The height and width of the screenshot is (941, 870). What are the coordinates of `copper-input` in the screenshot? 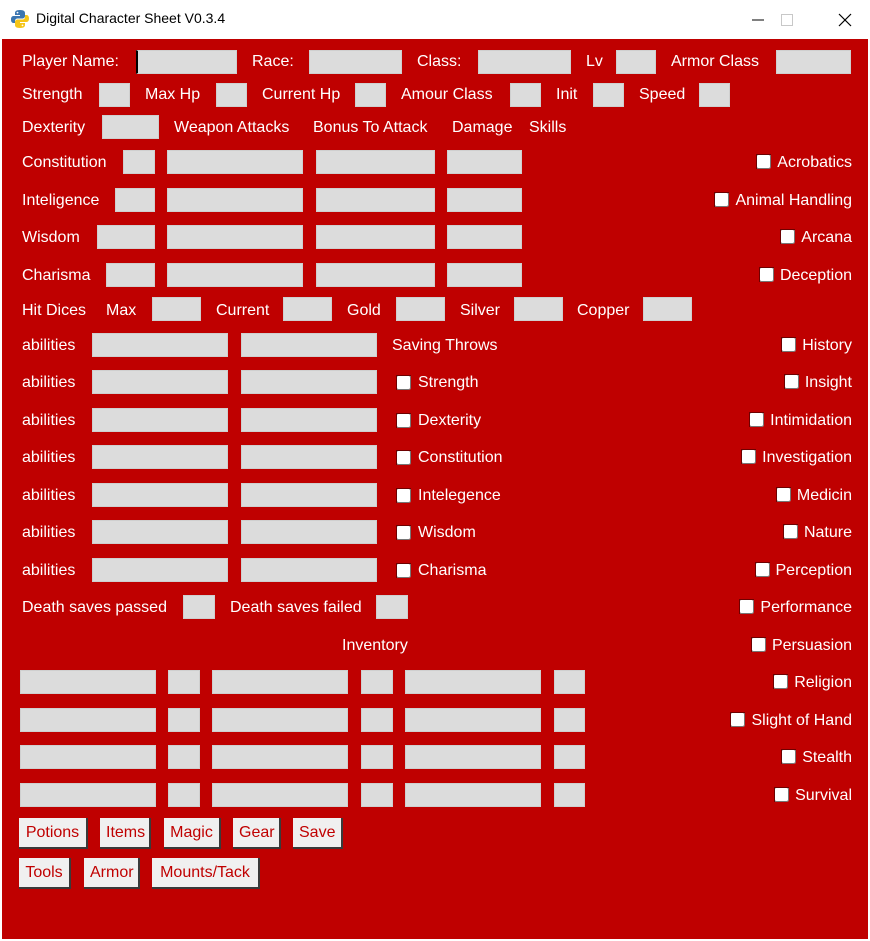 It's located at (667, 309).